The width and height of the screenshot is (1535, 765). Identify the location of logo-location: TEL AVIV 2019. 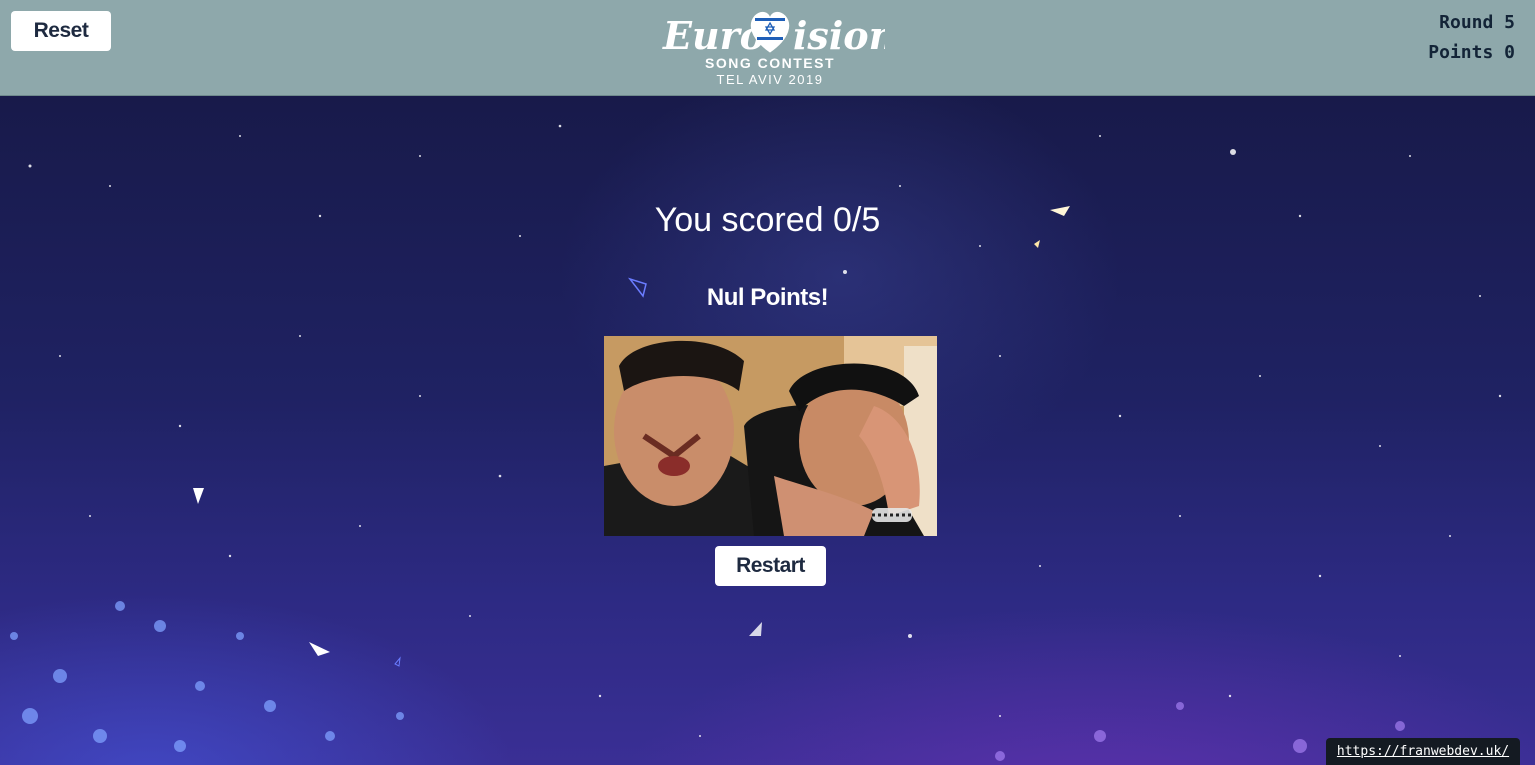
(770, 79).